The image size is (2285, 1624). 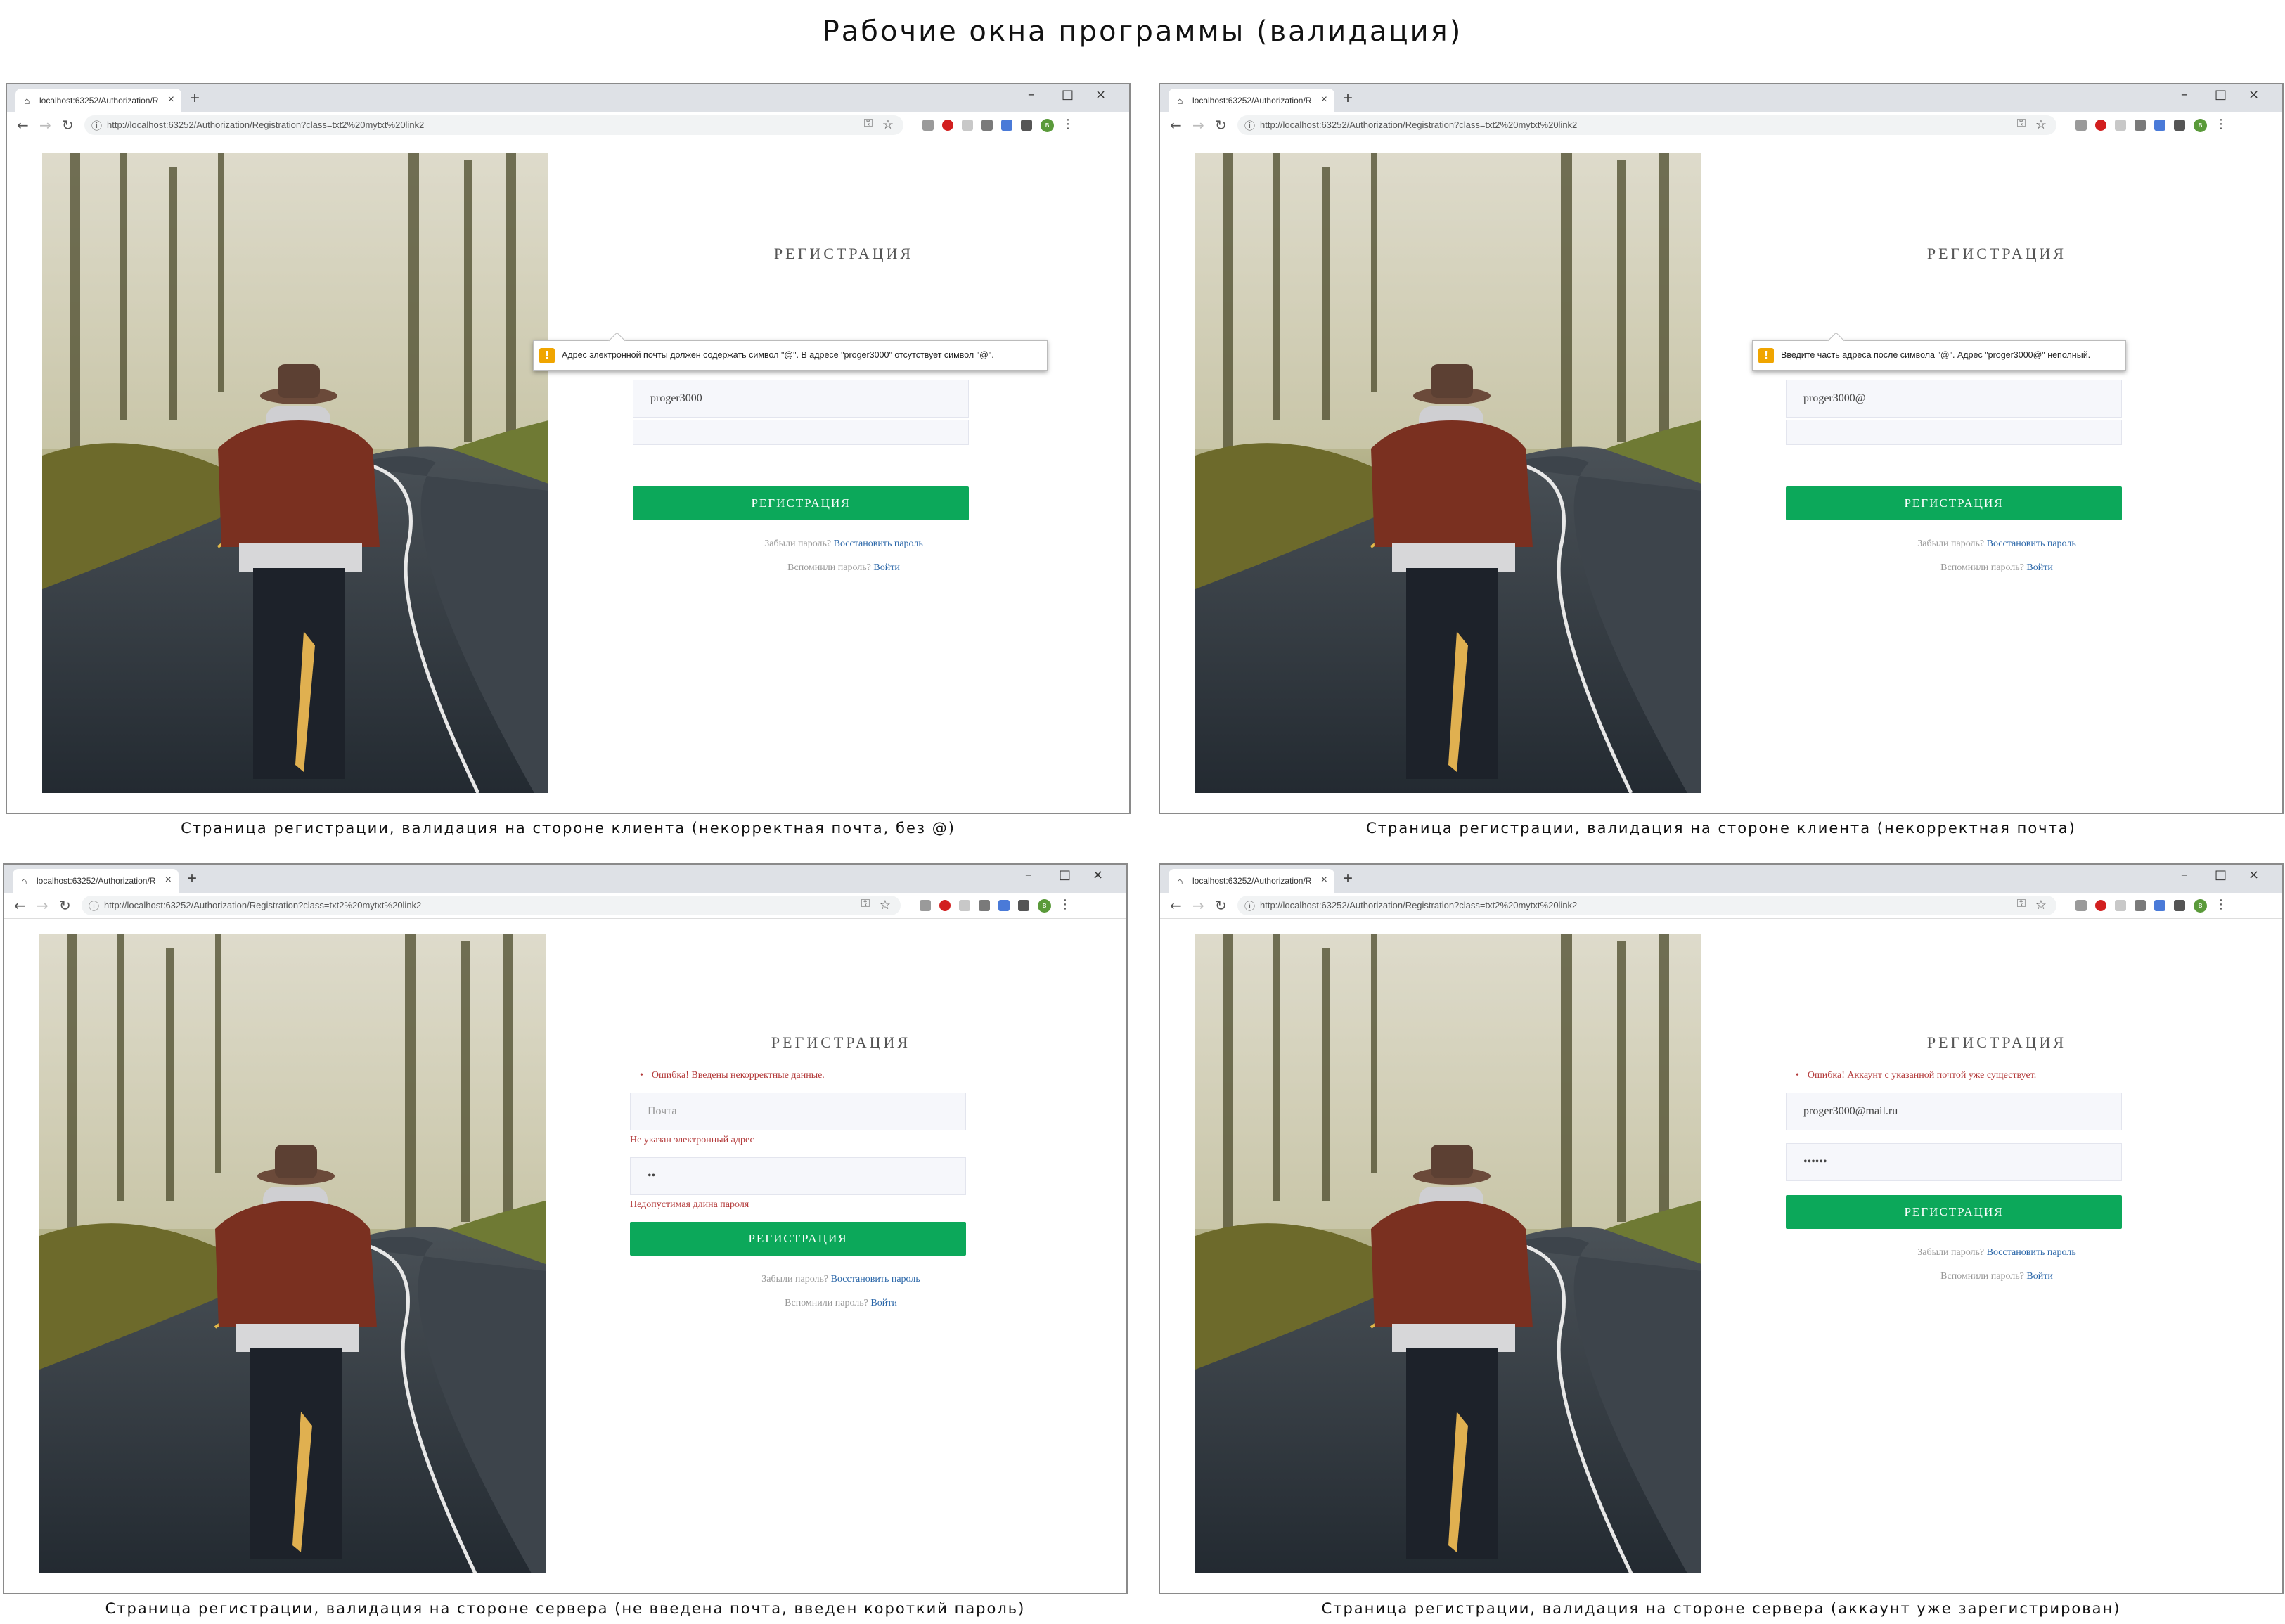 I want to click on email-field: Почта, so click(x=798, y=1111).